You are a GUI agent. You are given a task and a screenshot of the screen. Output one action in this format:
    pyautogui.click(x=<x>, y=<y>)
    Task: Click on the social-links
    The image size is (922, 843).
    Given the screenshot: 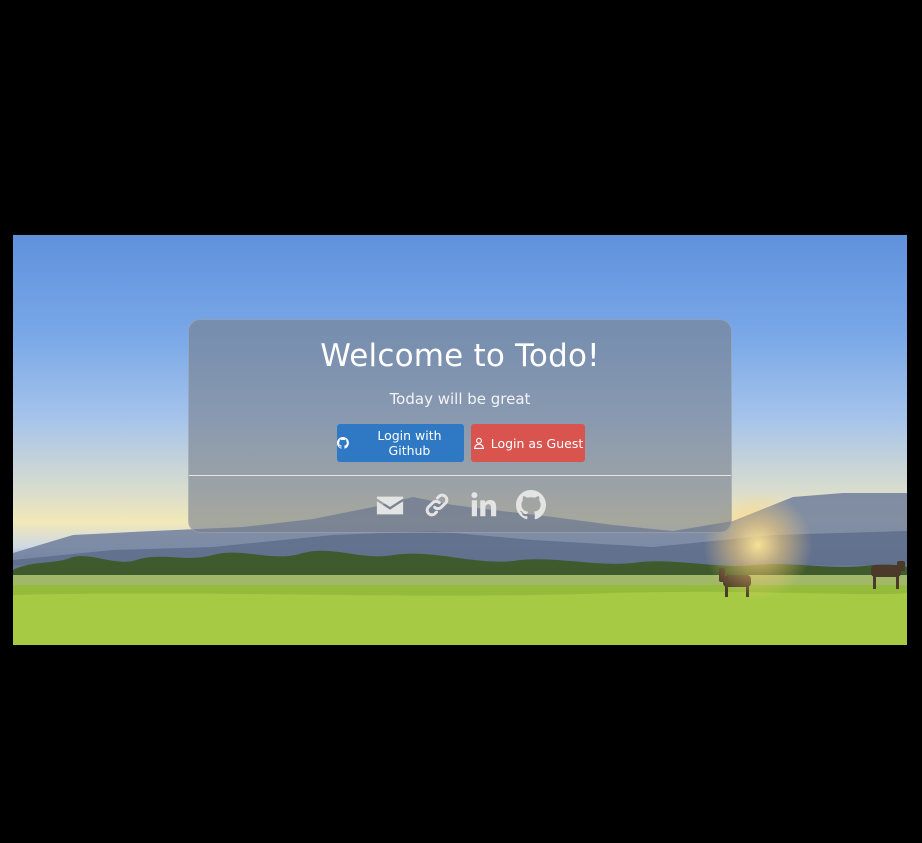 What is the action you would take?
    pyautogui.click(x=460, y=504)
    